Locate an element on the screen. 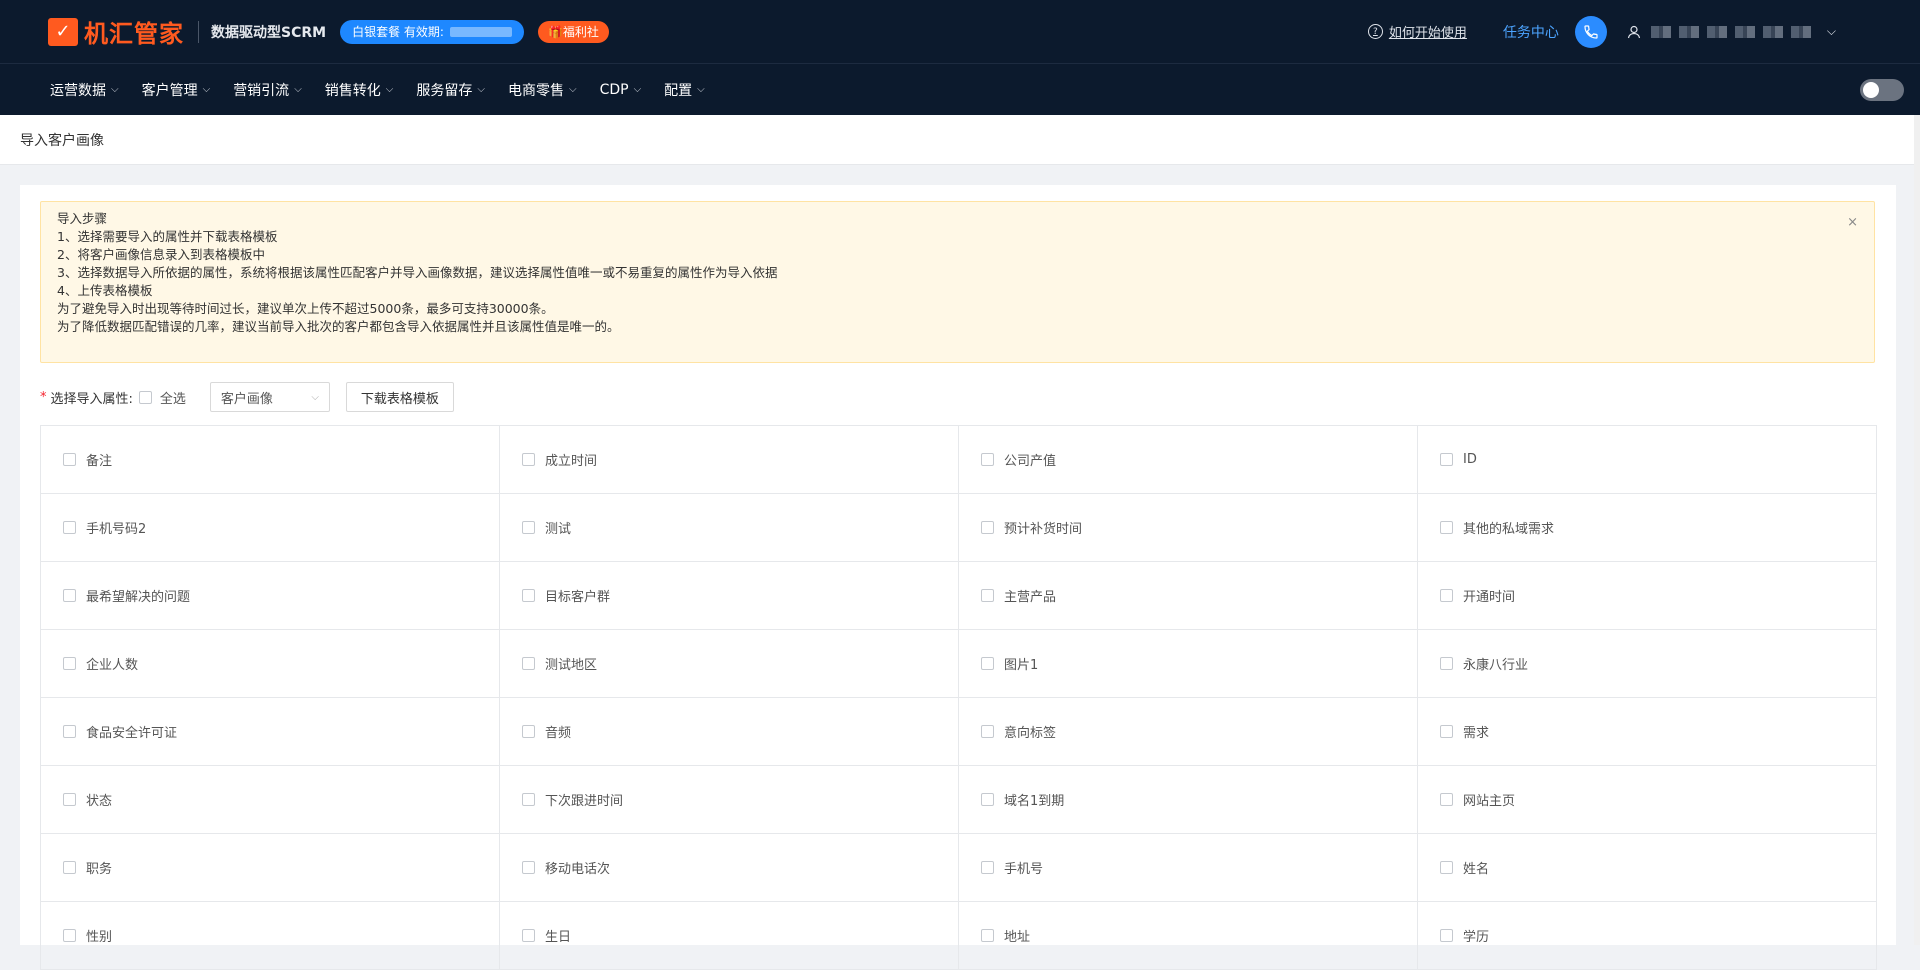  attribute-option: 测试 is located at coordinates (729, 528).